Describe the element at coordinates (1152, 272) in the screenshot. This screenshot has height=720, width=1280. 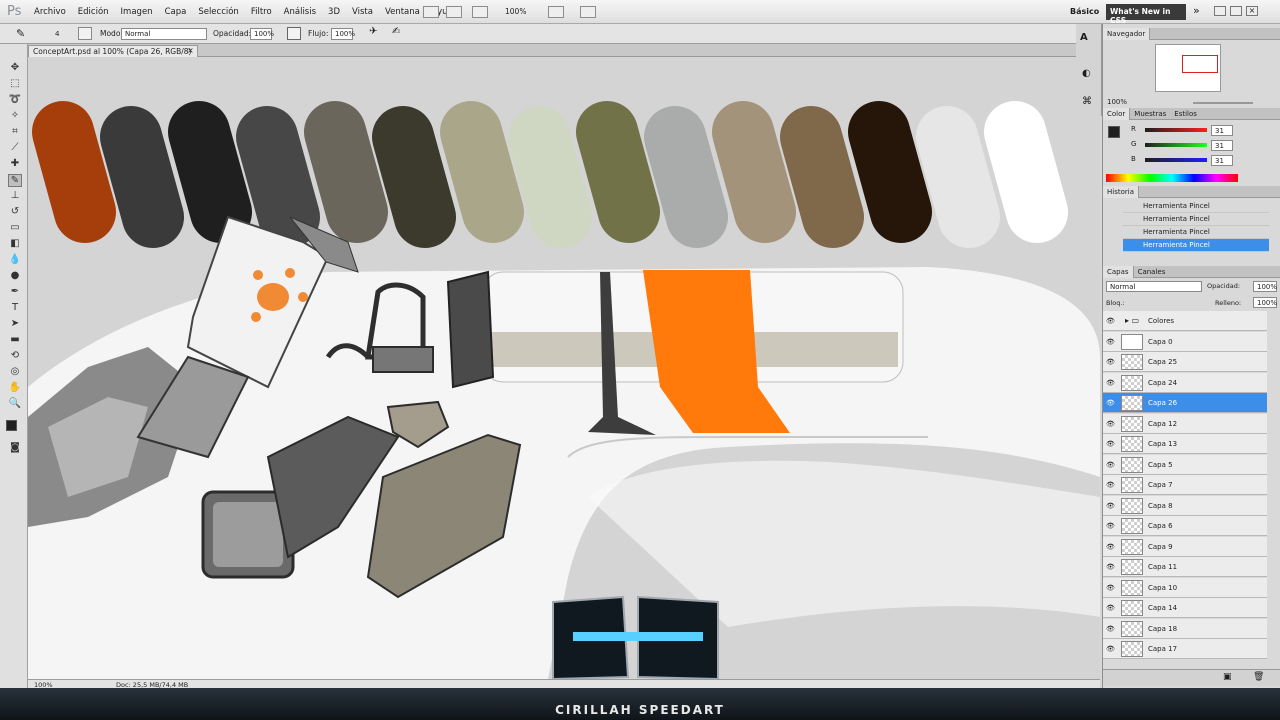
I see `channels-tab: Canales` at that location.